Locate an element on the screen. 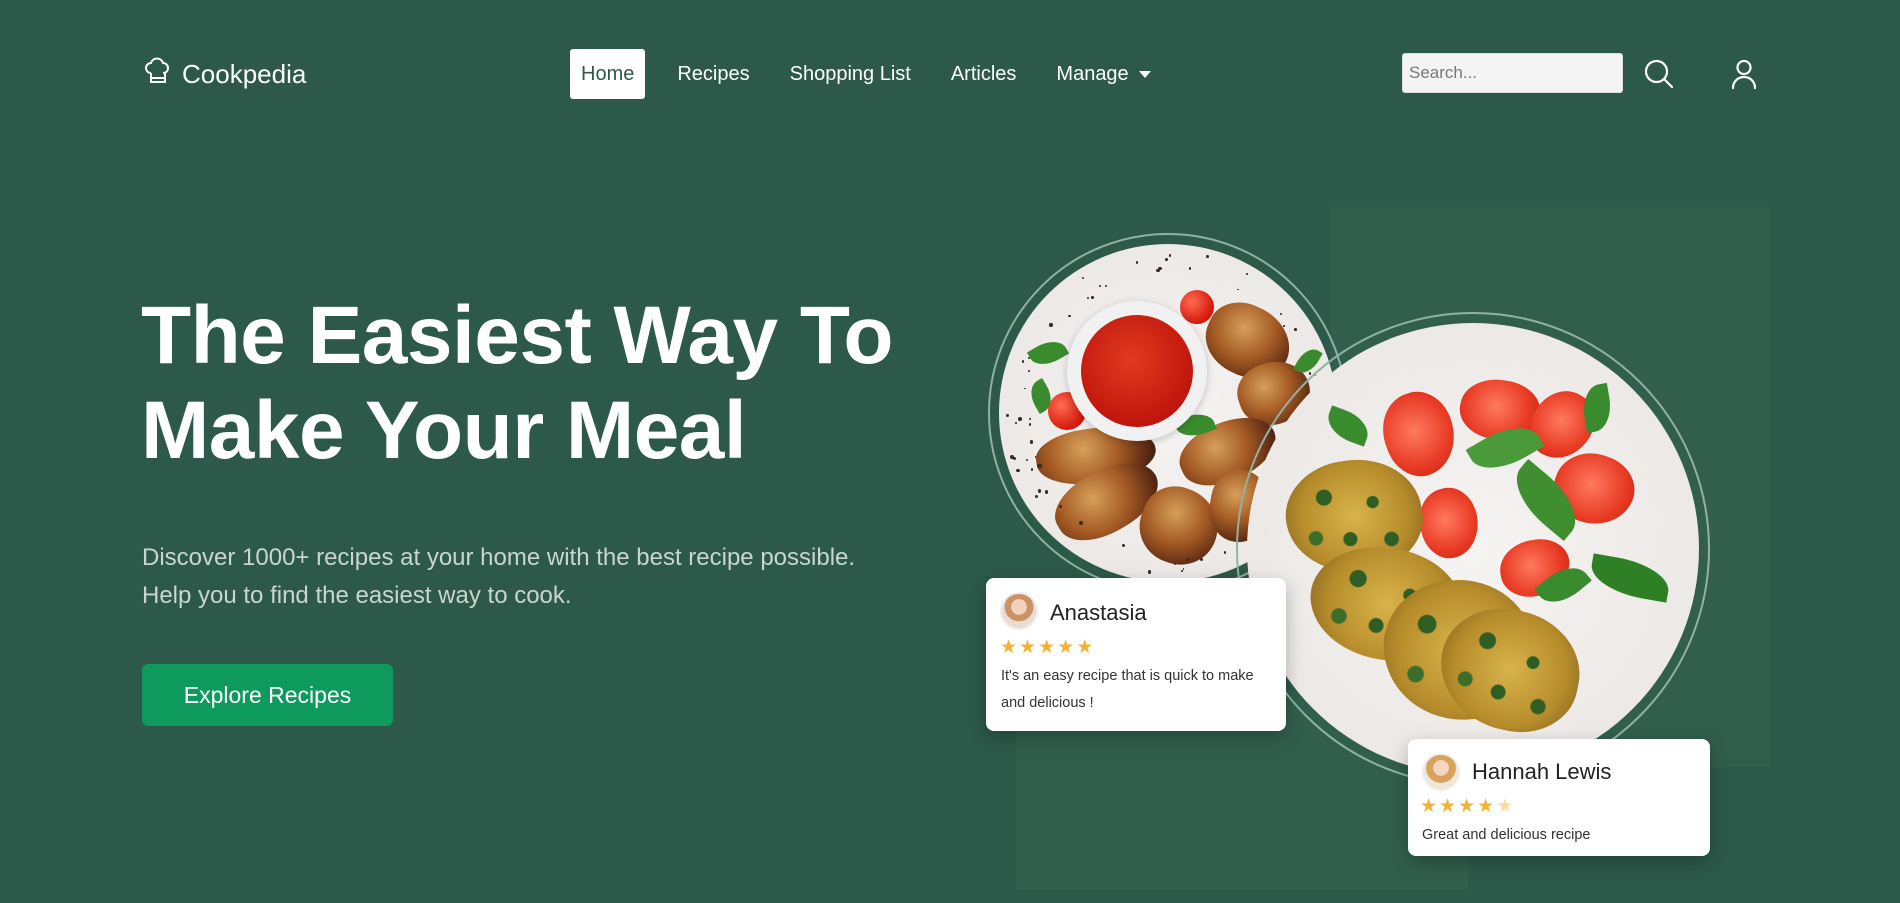 The height and width of the screenshot is (903, 1900). nav-shopping-list-label: Shopping List is located at coordinates (850, 73).